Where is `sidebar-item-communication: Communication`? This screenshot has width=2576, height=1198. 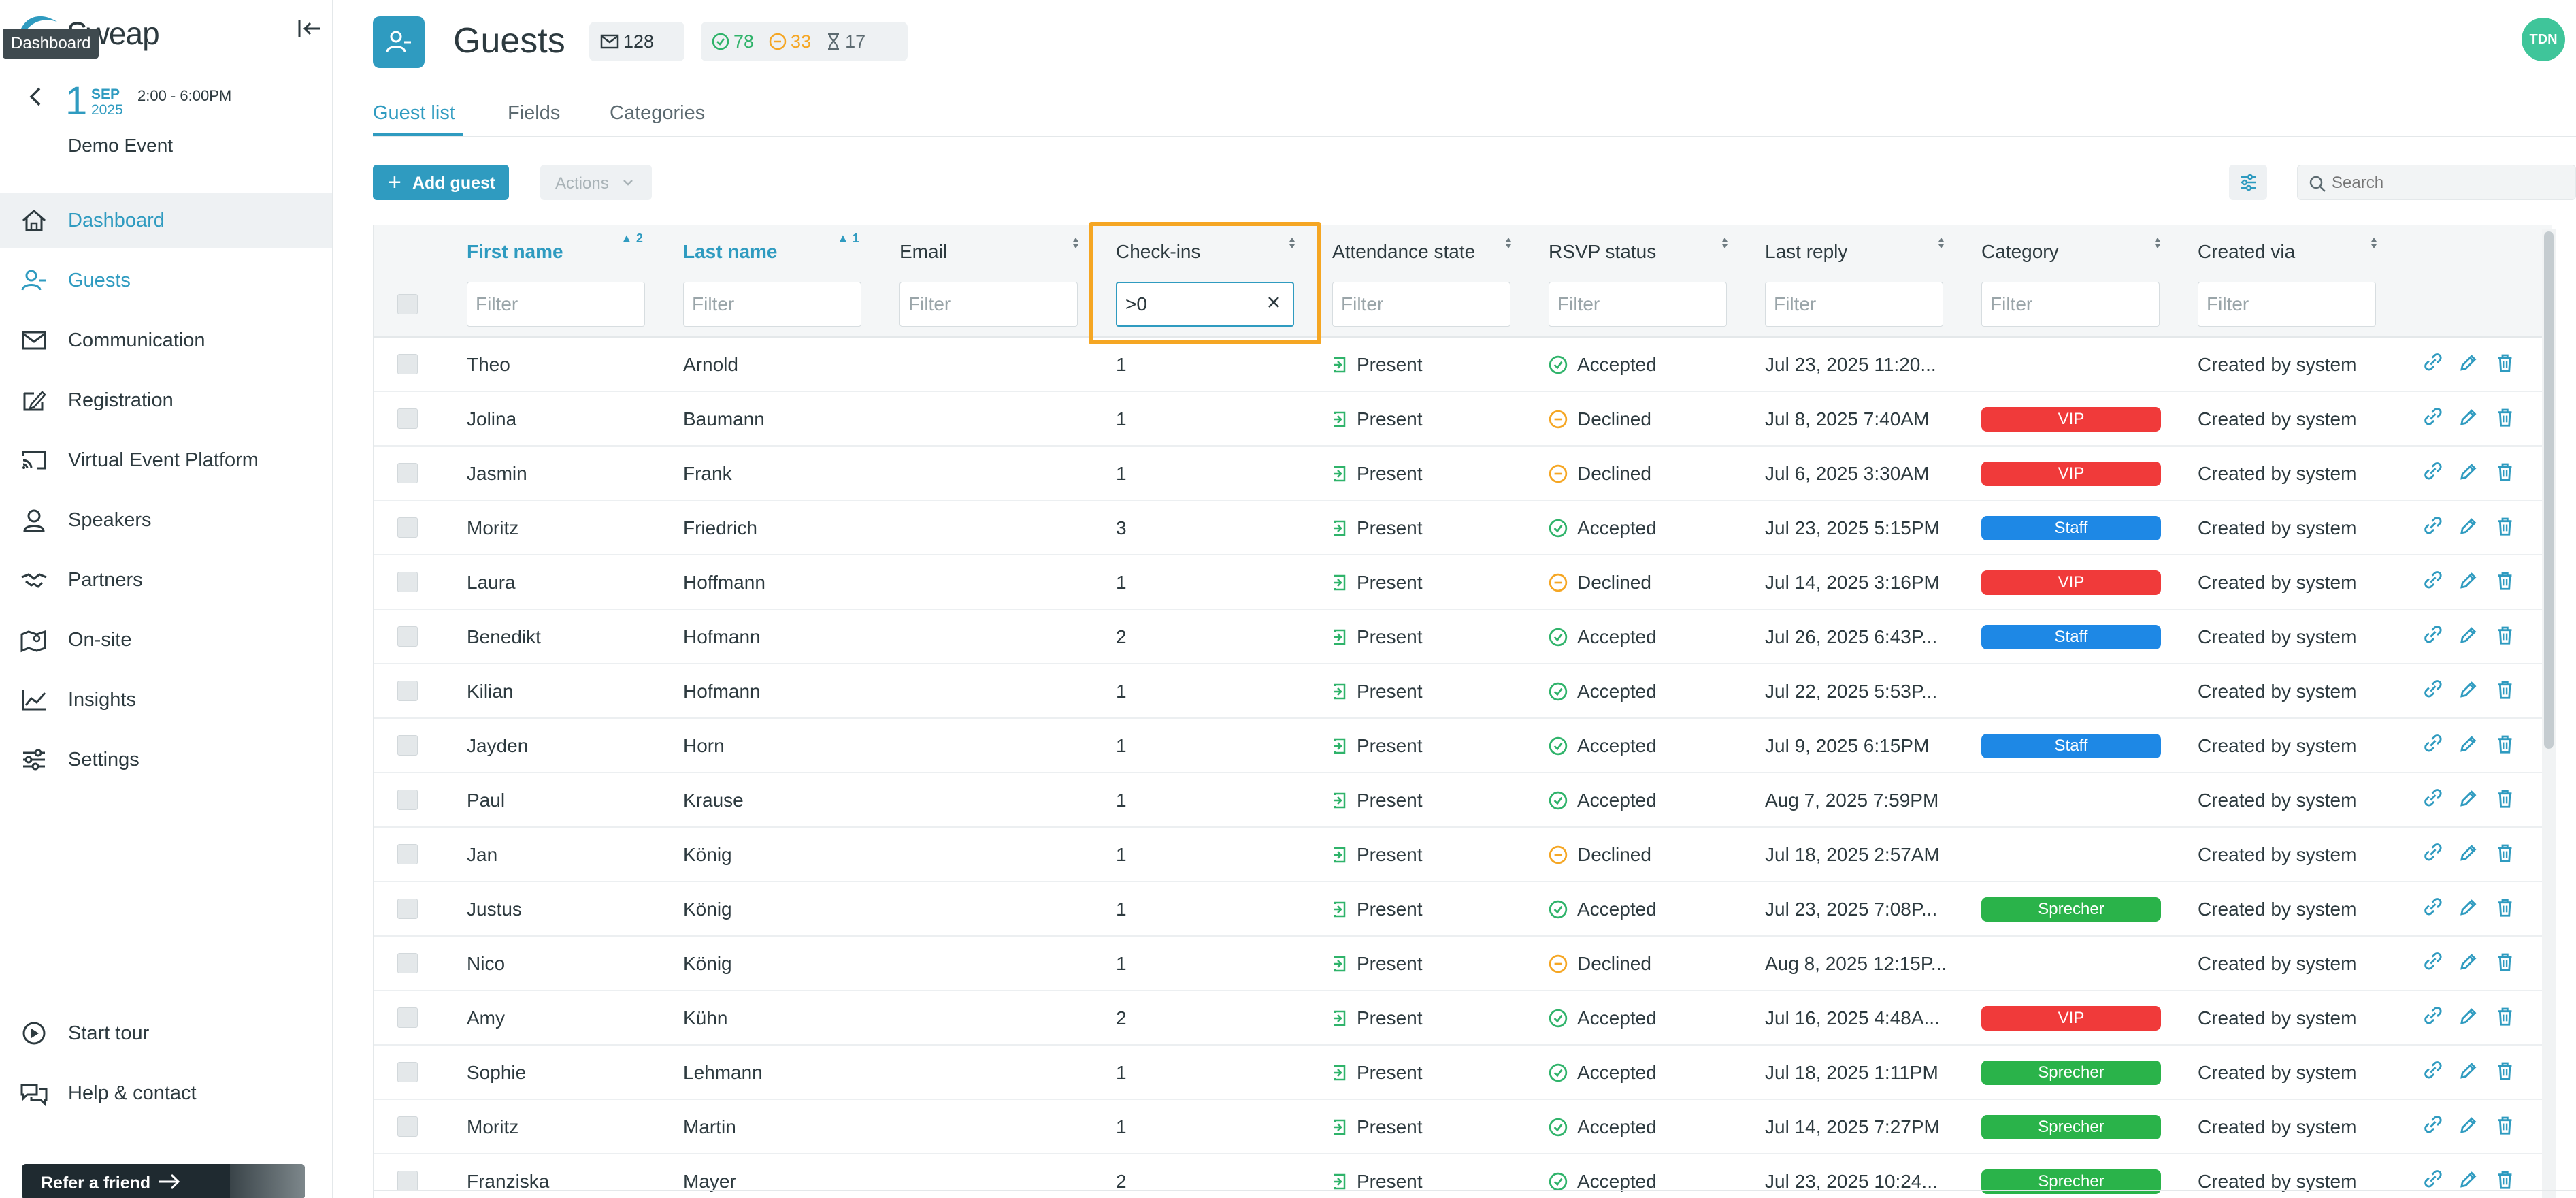
sidebar-item-communication: Communication is located at coordinates (166, 340).